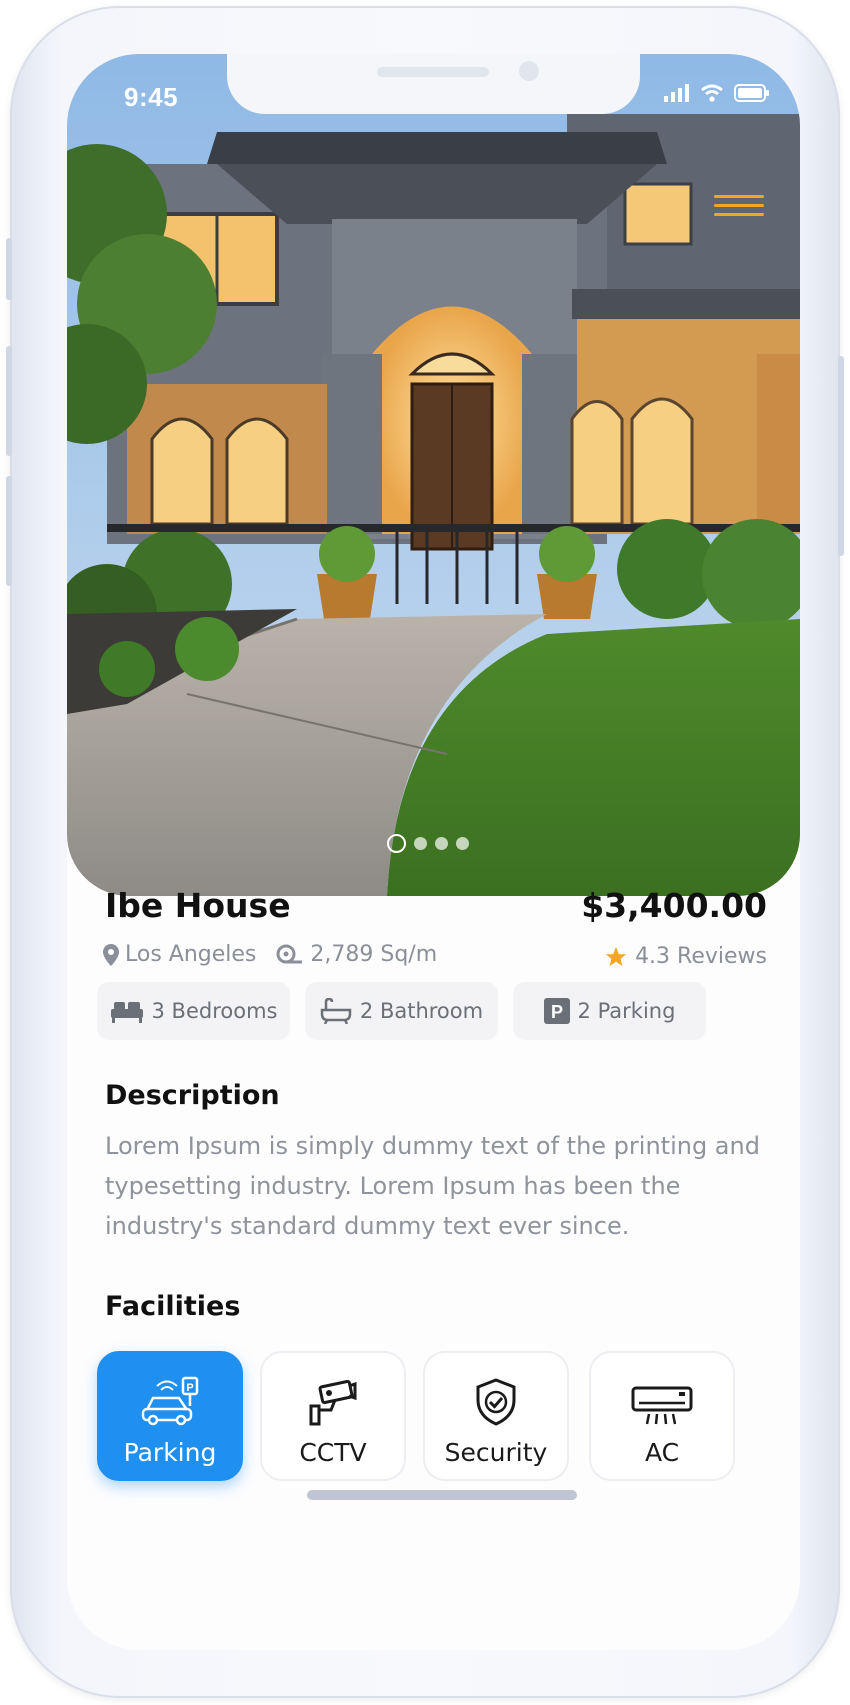  Describe the element at coordinates (529, 71) in the screenshot. I see `front-camera` at that location.